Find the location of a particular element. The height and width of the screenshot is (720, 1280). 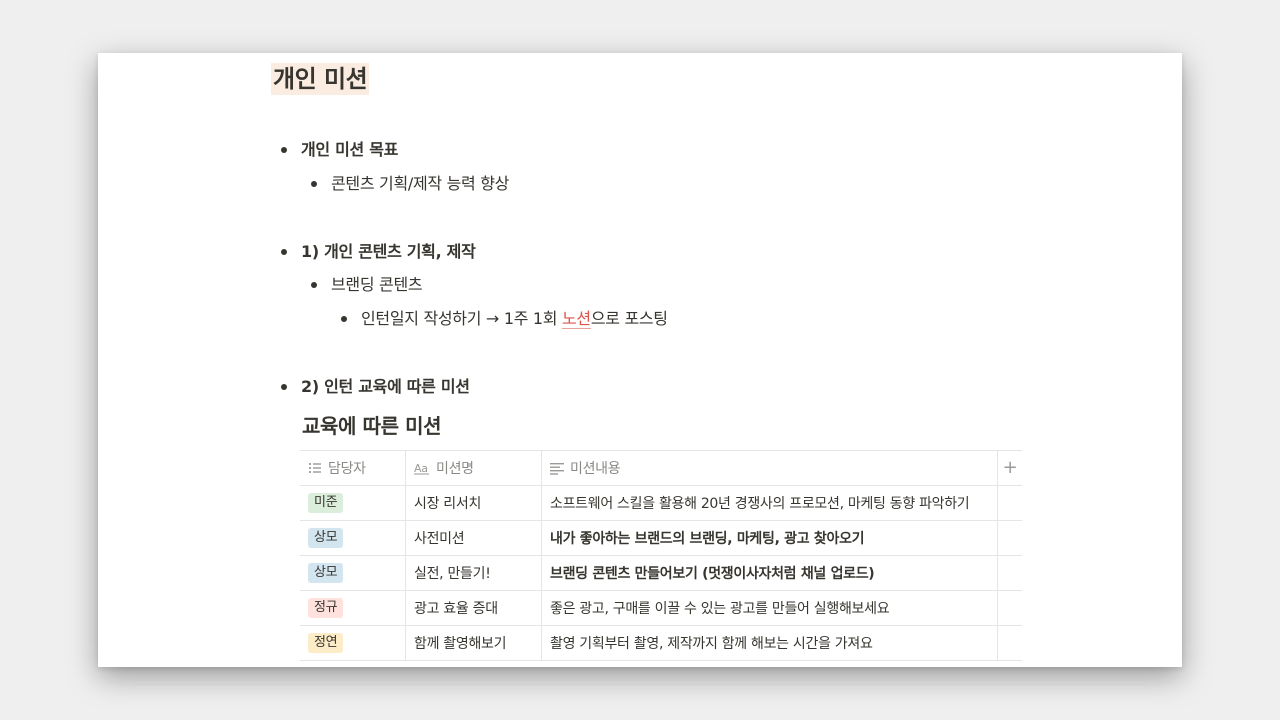

assignee-cell: 정연 is located at coordinates (353, 643).